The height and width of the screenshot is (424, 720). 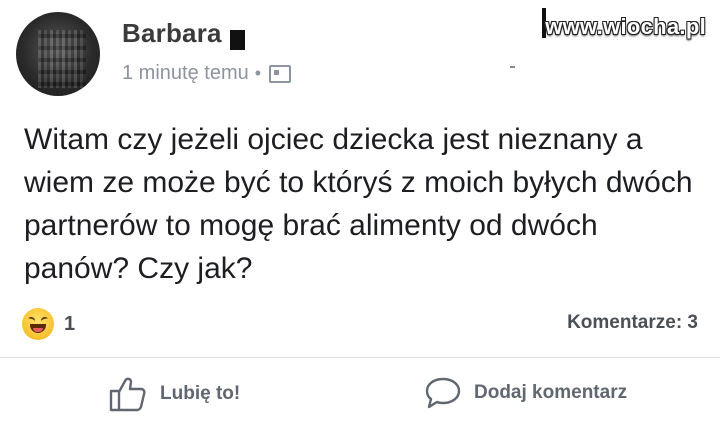 I want to click on haha-emoji-icon, so click(x=38, y=324).